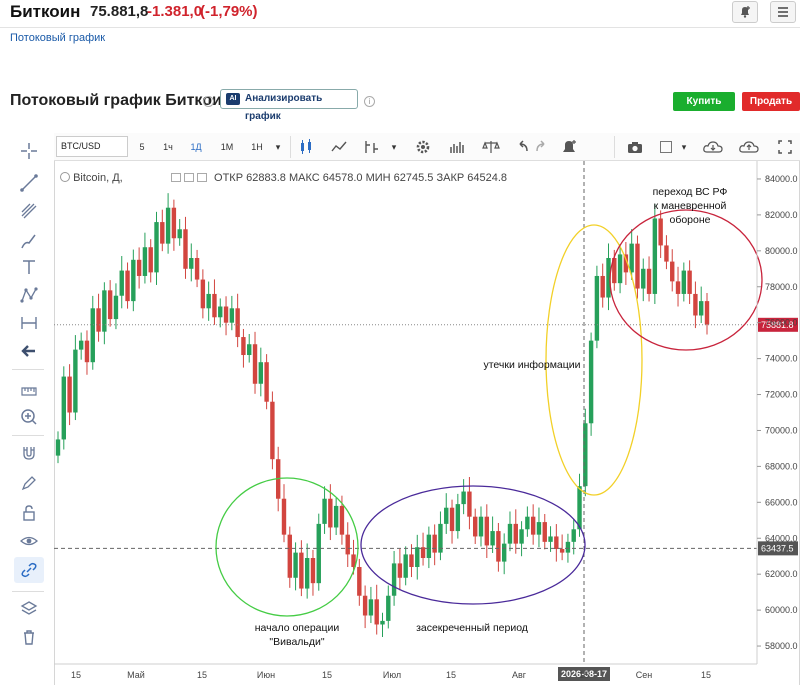 This screenshot has width=800, height=685. What do you see at coordinates (227, 147) in the screenshot?
I see `interval-1m: 1М` at bounding box center [227, 147].